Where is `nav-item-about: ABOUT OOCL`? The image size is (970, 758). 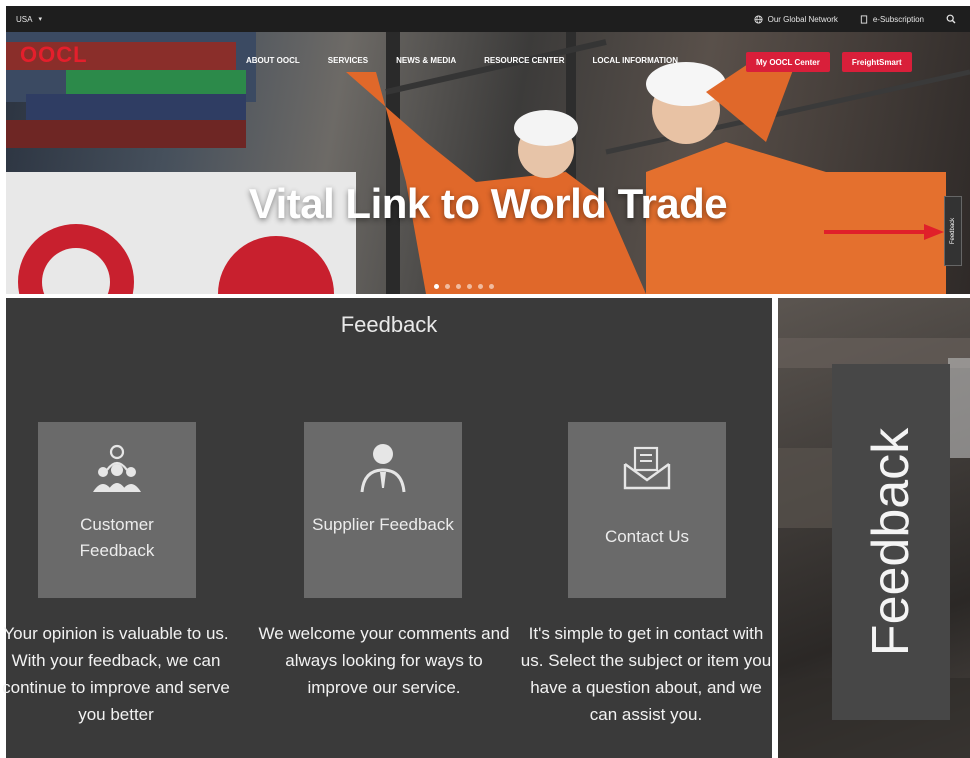 nav-item-about: ABOUT OOCL is located at coordinates (273, 60).